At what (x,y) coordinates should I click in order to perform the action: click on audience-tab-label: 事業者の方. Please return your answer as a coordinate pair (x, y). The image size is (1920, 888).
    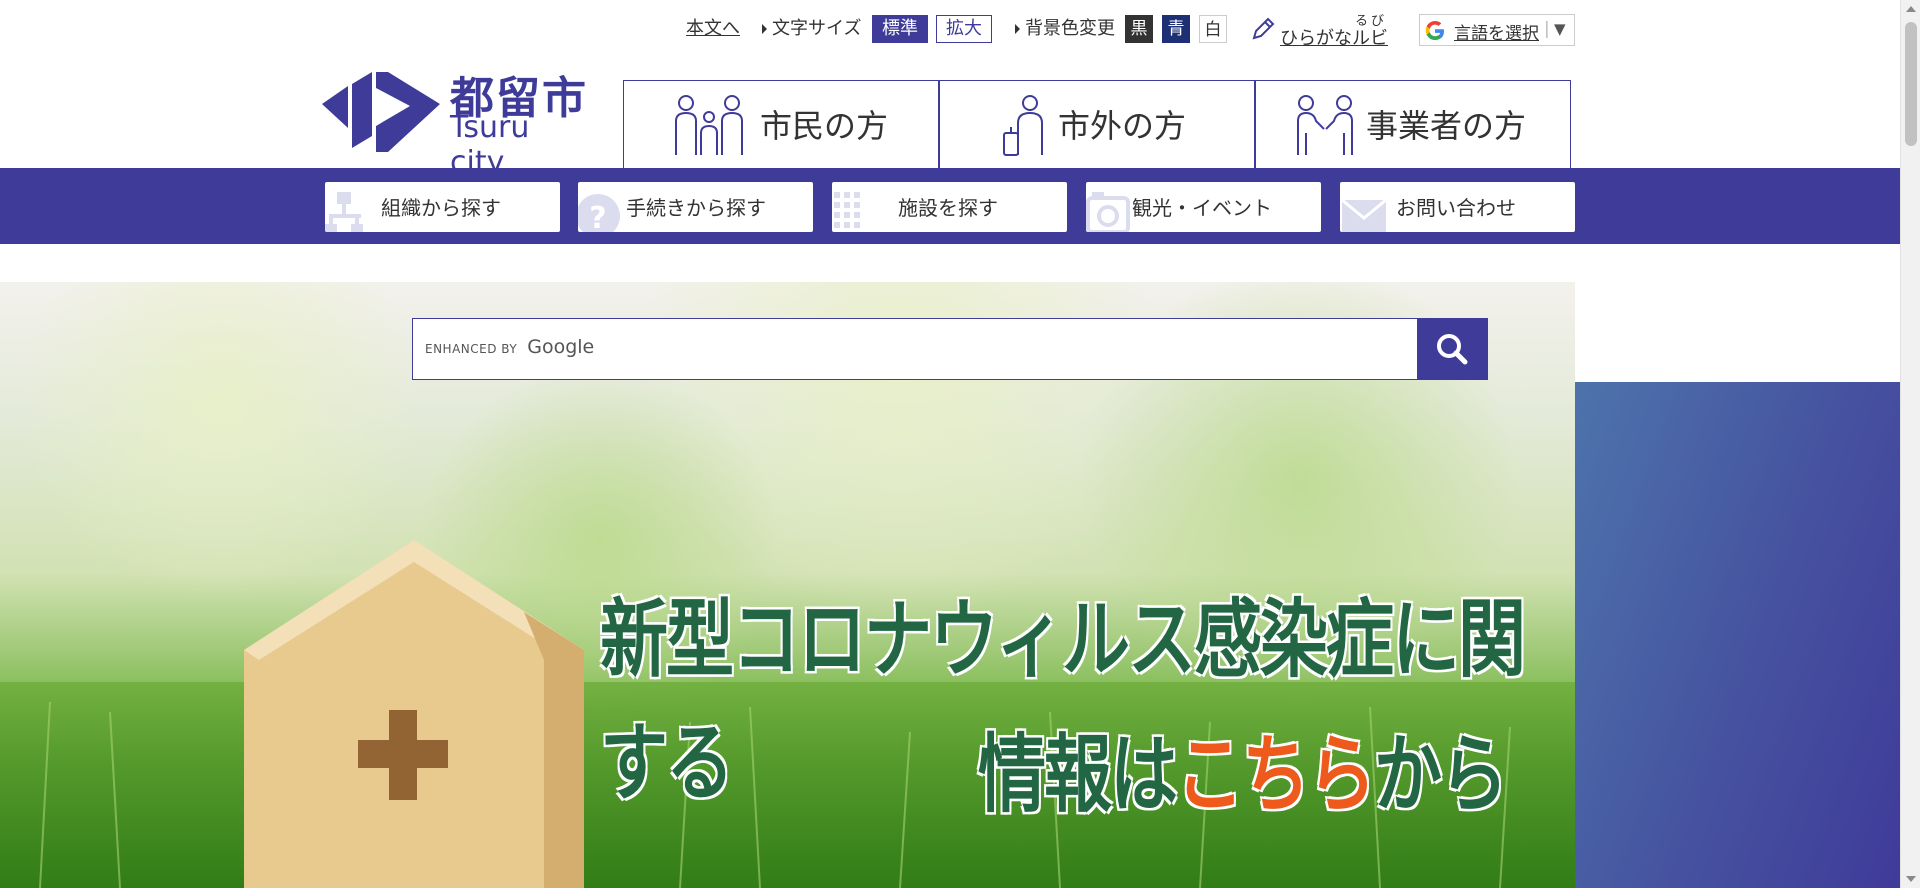
    Looking at the image, I should click on (1446, 126).